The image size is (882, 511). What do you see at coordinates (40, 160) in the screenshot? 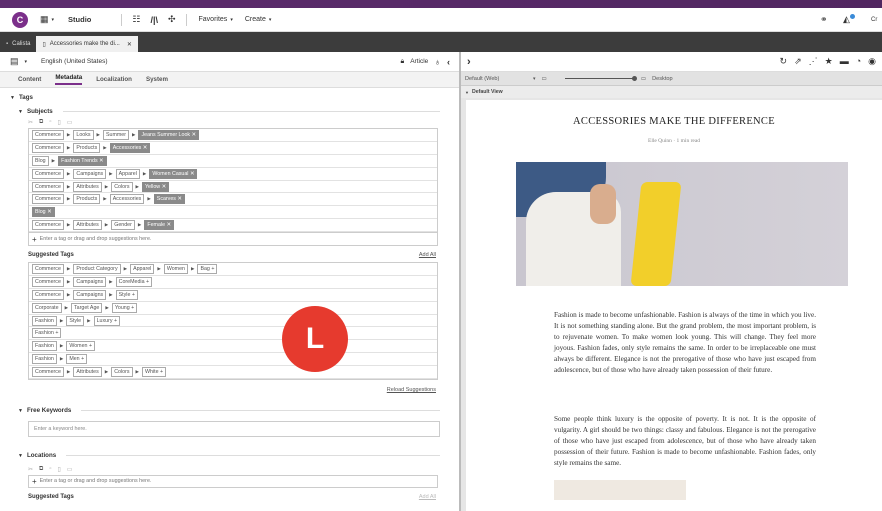
I see `tag-chip: Blog` at bounding box center [40, 160].